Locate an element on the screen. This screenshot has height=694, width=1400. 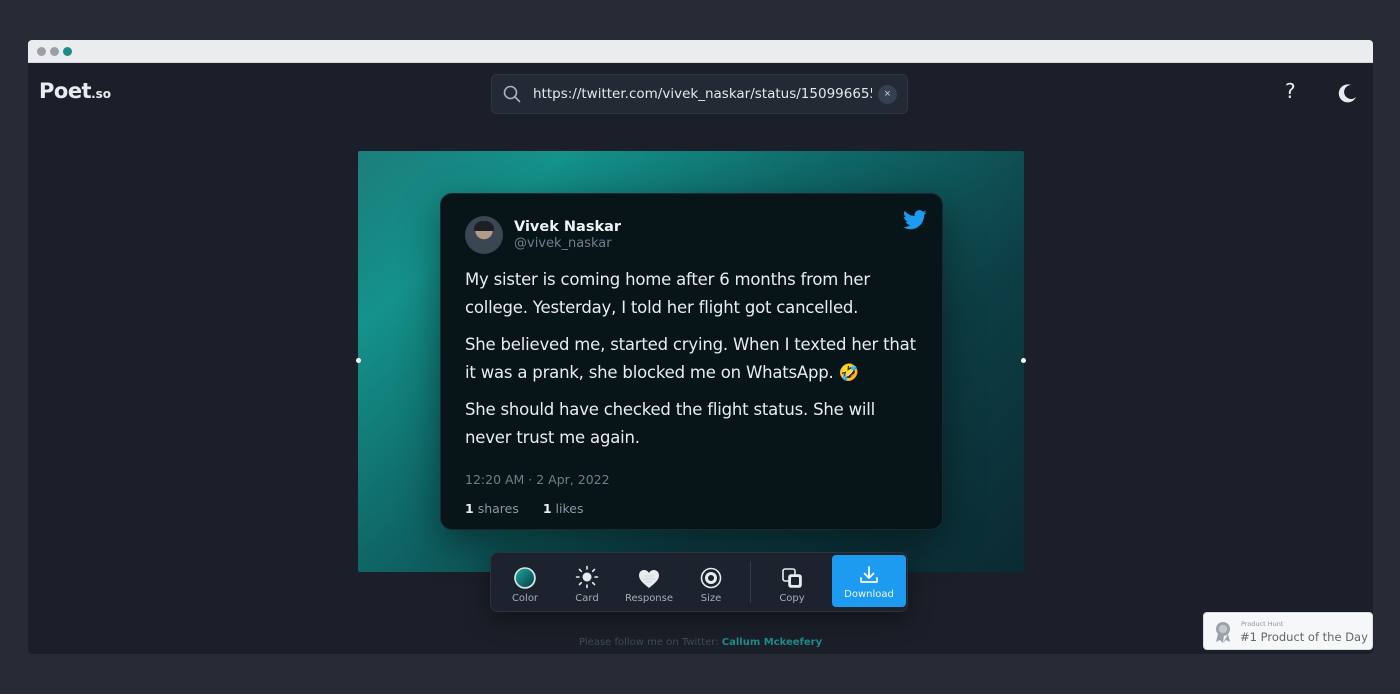
likes-label: likes is located at coordinates (569, 508).